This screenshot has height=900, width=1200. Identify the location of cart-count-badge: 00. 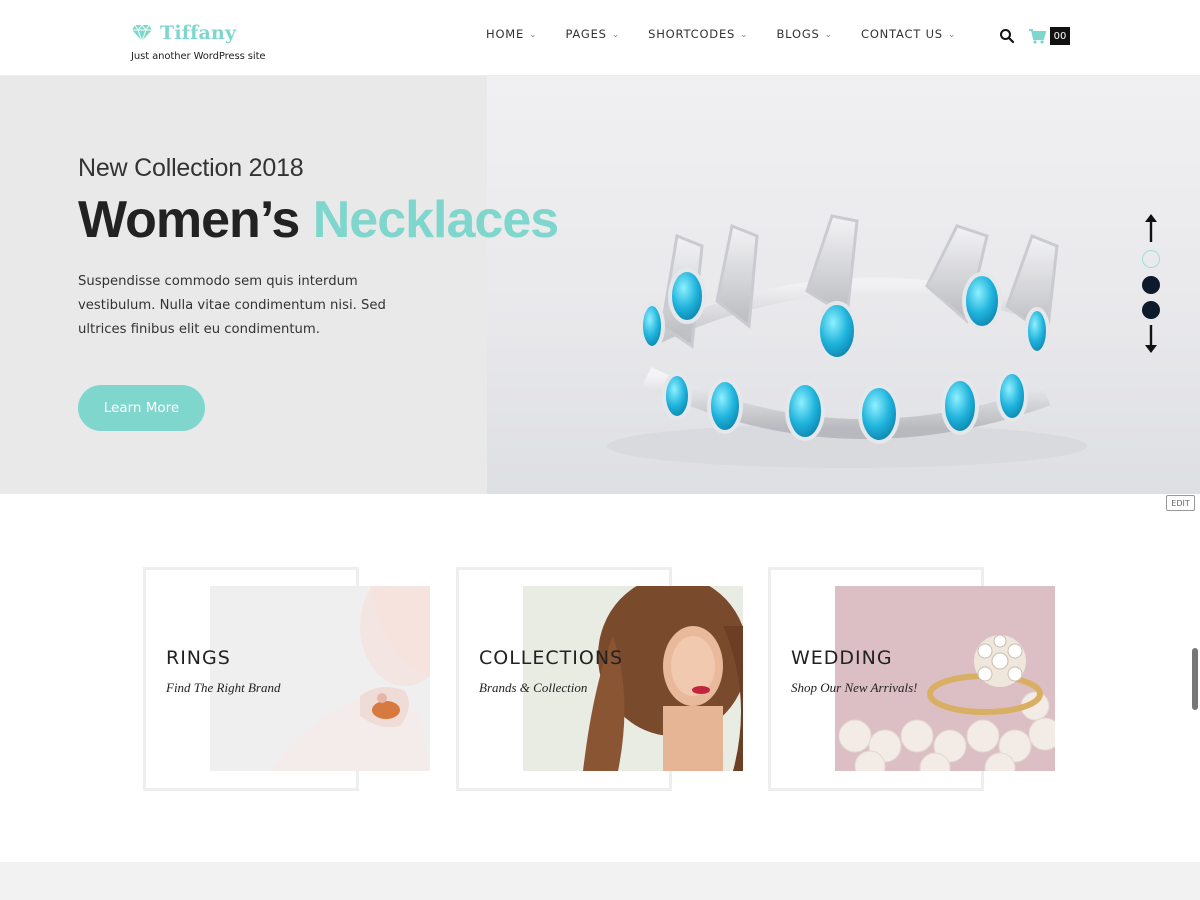
(1060, 36).